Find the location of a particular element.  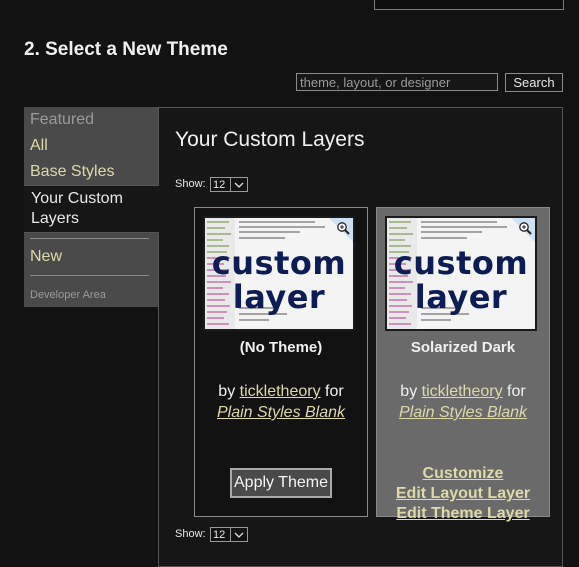

theme-name: (No Theme) is located at coordinates (281, 347).